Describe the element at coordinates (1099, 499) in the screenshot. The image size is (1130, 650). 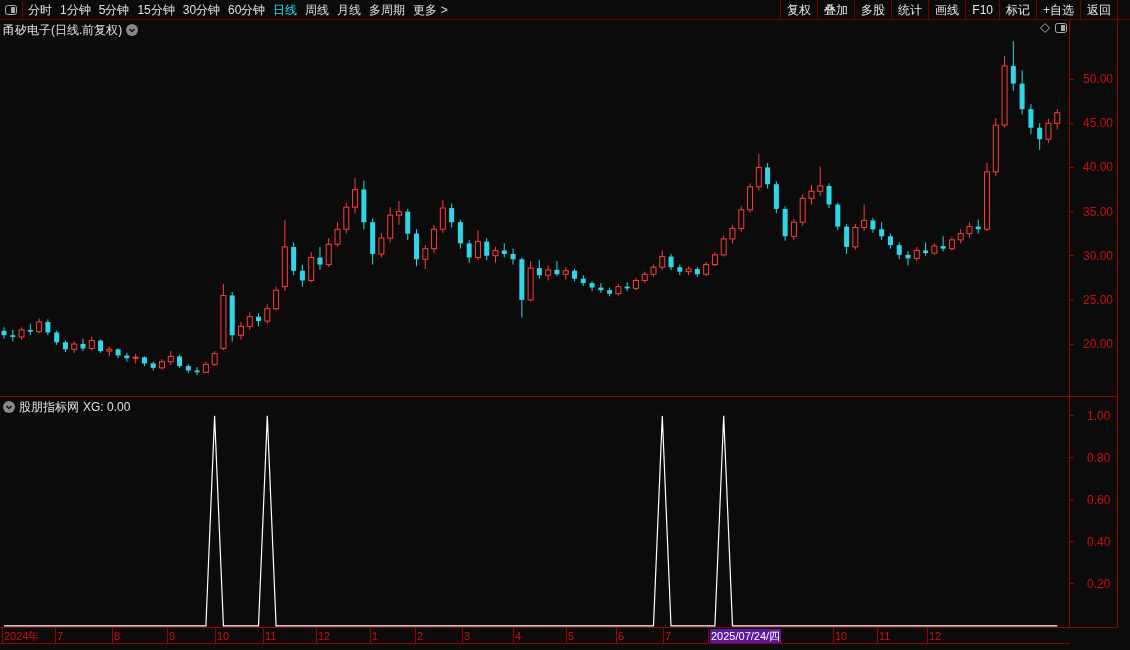
I see `indicator-axis-label: 0.60` at that location.